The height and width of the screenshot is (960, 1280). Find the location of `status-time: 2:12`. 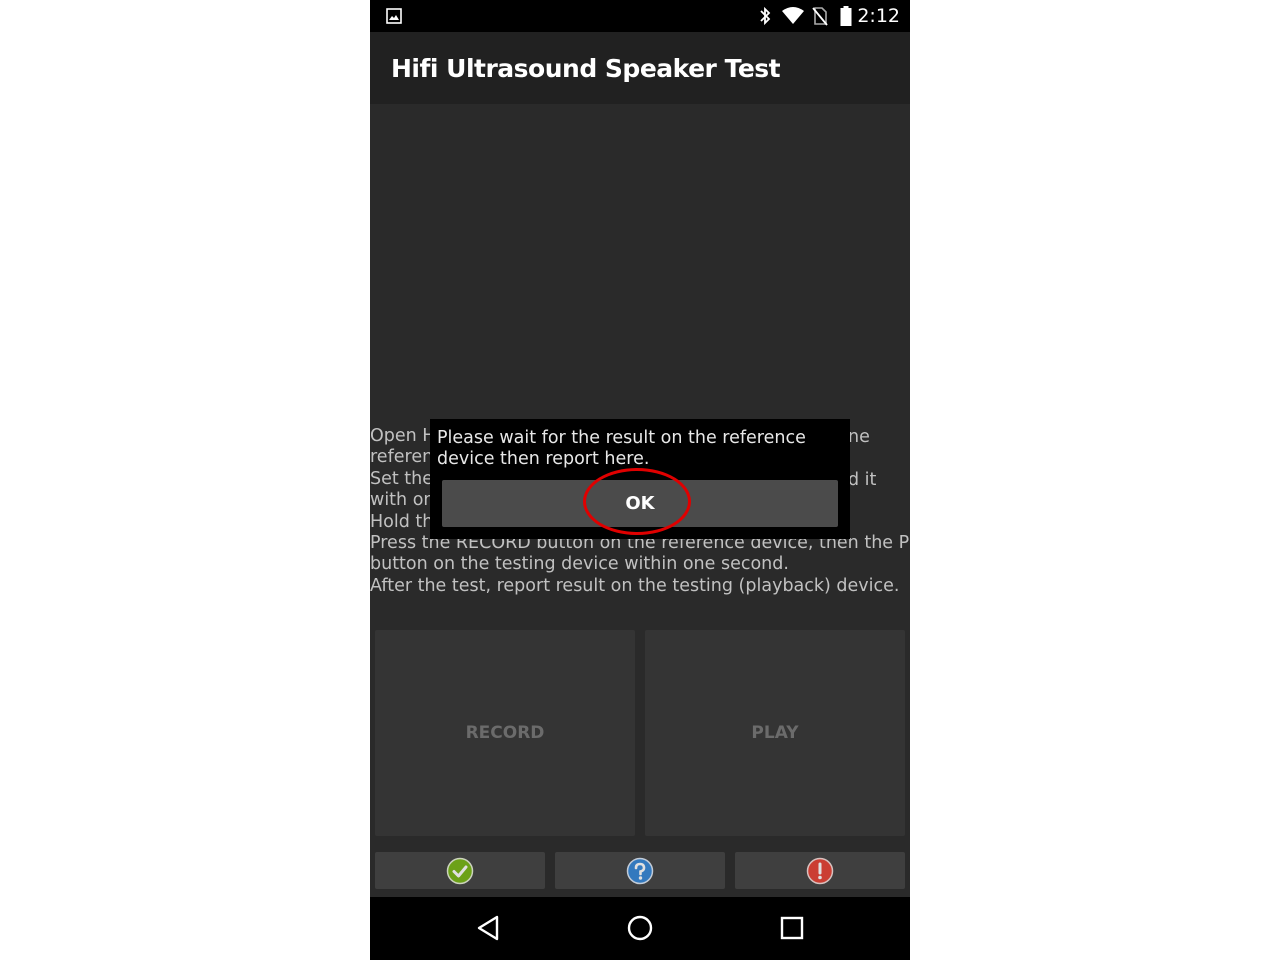

status-time: 2:12 is located at coordinates (878, 16).